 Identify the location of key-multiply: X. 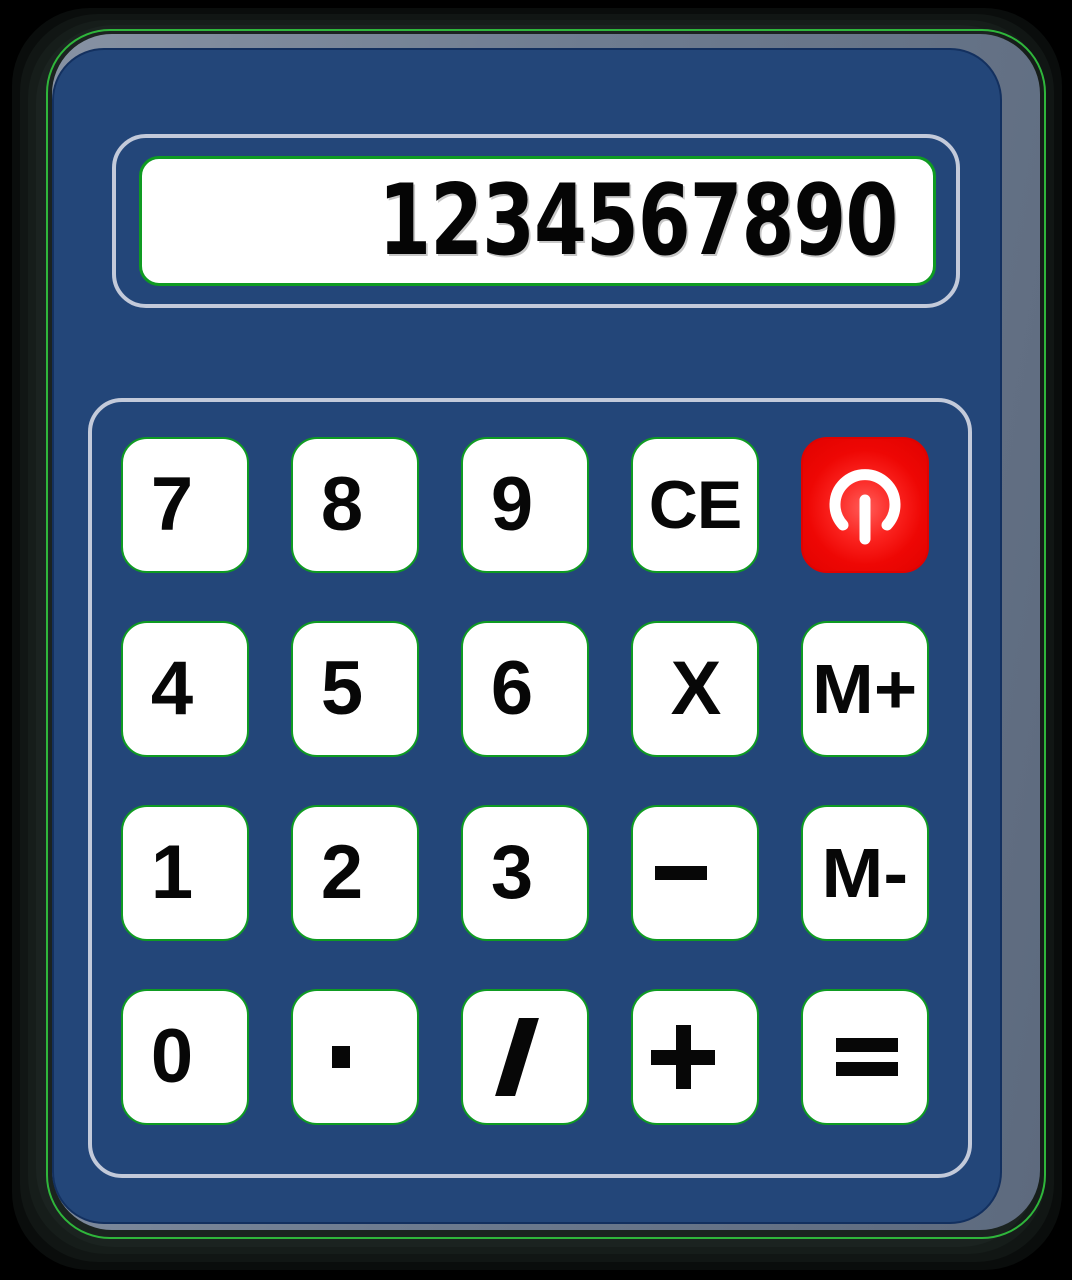
(695, 689).